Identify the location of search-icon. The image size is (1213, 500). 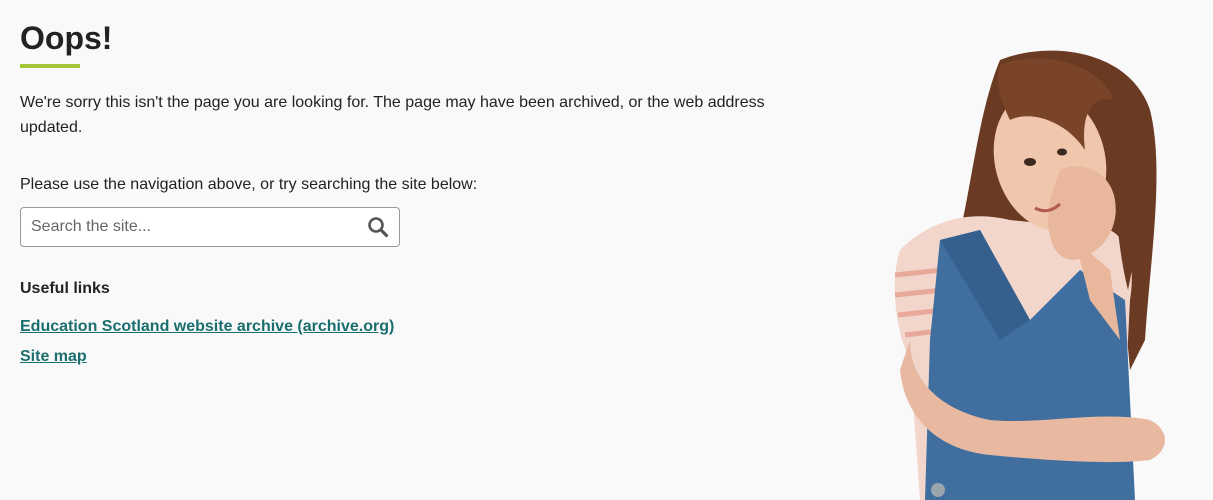
(378, 227).